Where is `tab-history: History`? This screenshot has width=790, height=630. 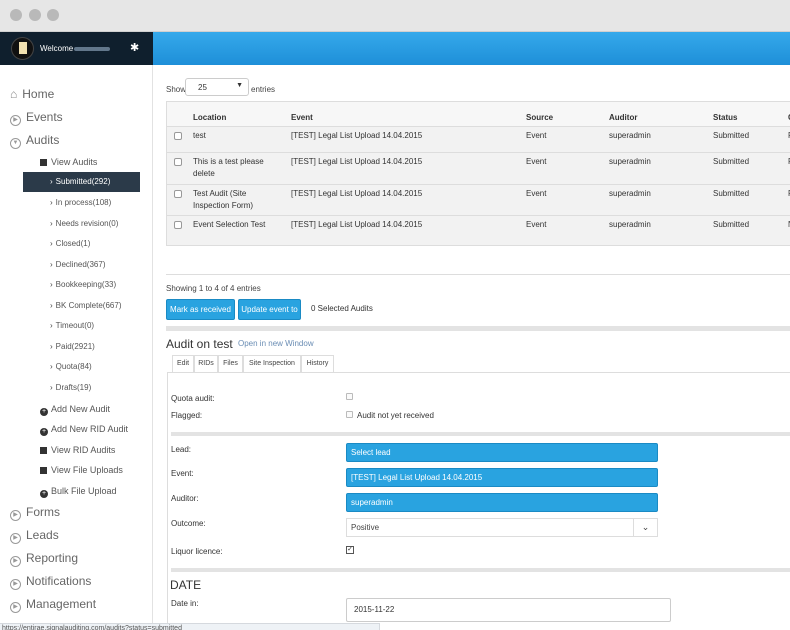
tab-history: History is located at coordinates (317, 364).